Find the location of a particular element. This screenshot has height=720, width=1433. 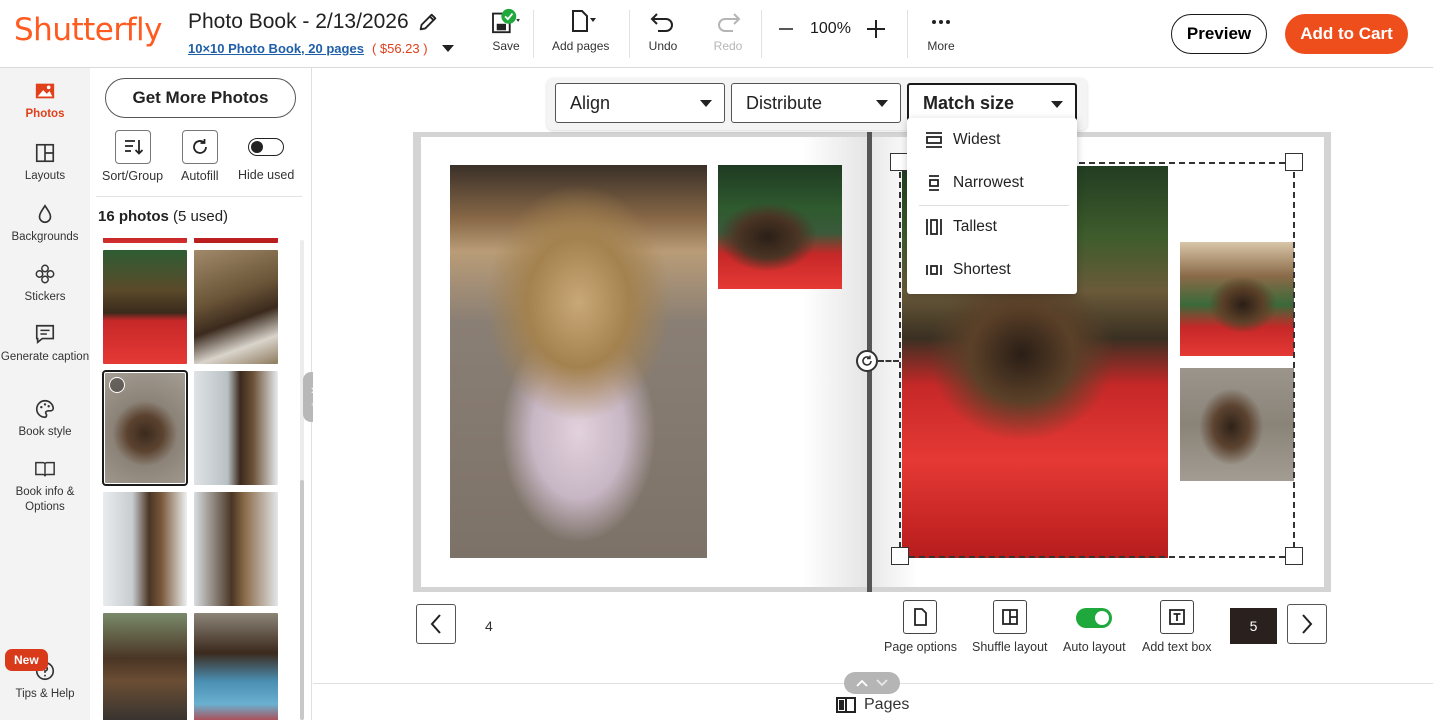

save-button: Save is located at coordinates (506, 30).